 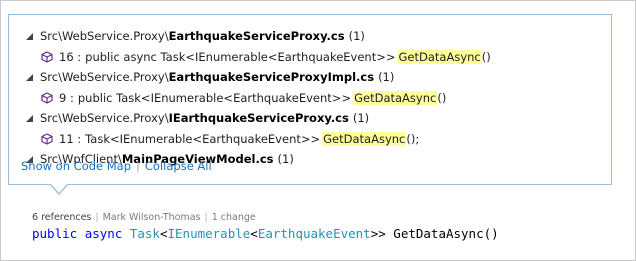 I want to click on keyword-async: async, so click(x=103, y=233).